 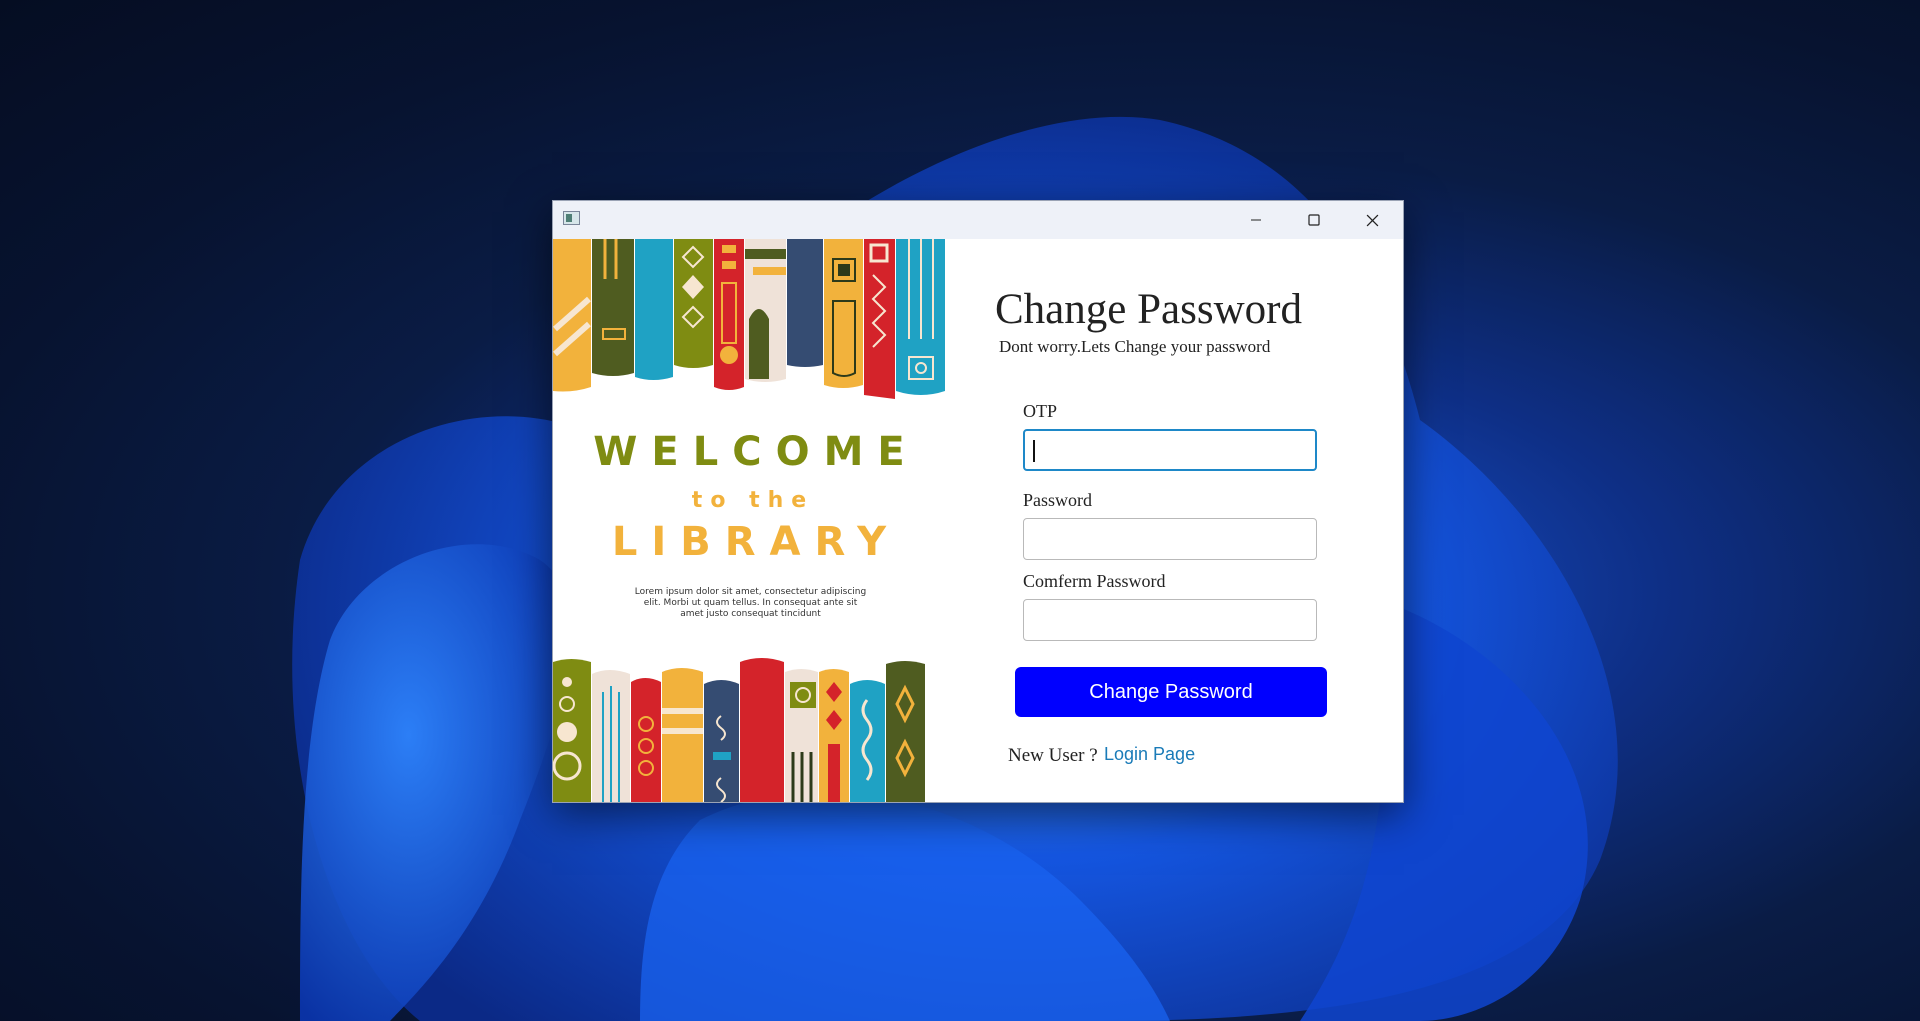 I want to click on library-heading: LIBRARY, so click(x=756, y=542).